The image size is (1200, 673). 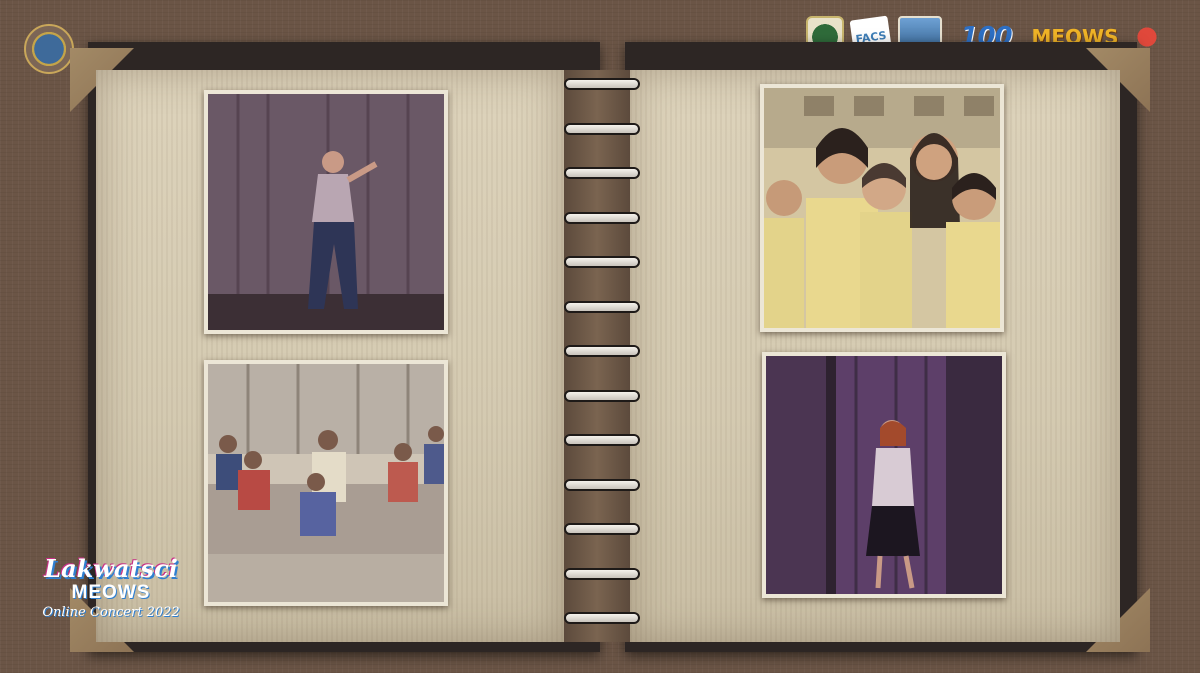 I want to click on concert-logo-line3: Online Concert 2022, so click(x=111, y=612).